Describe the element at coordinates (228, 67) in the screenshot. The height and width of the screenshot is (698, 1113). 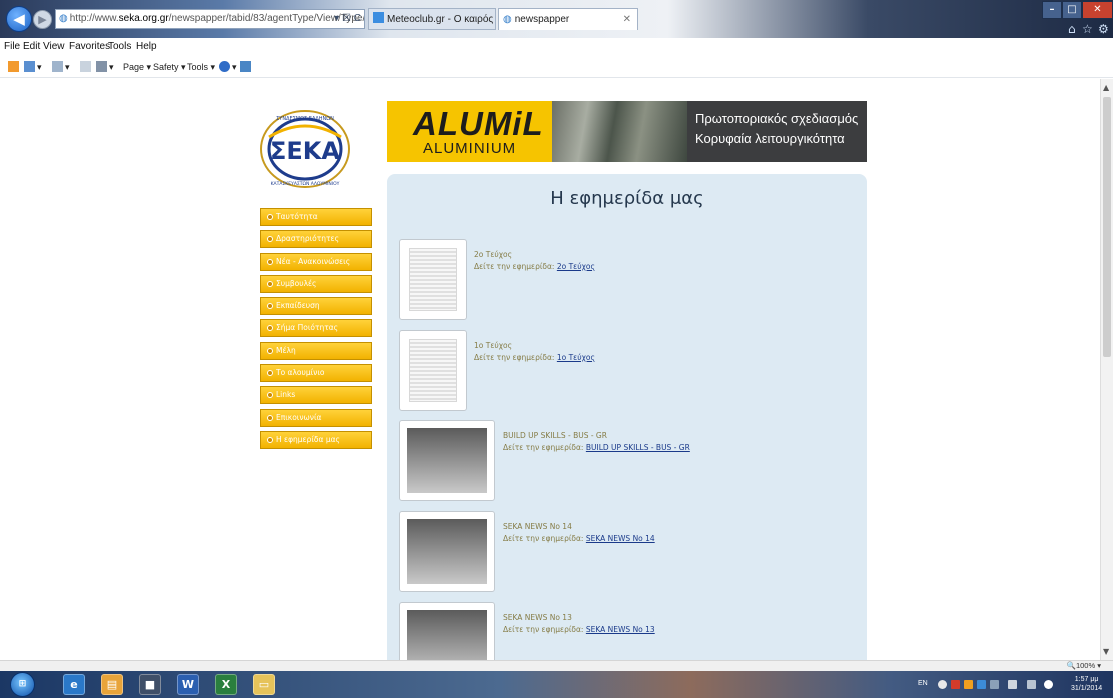
I see `help-icon: ▾` at that location.